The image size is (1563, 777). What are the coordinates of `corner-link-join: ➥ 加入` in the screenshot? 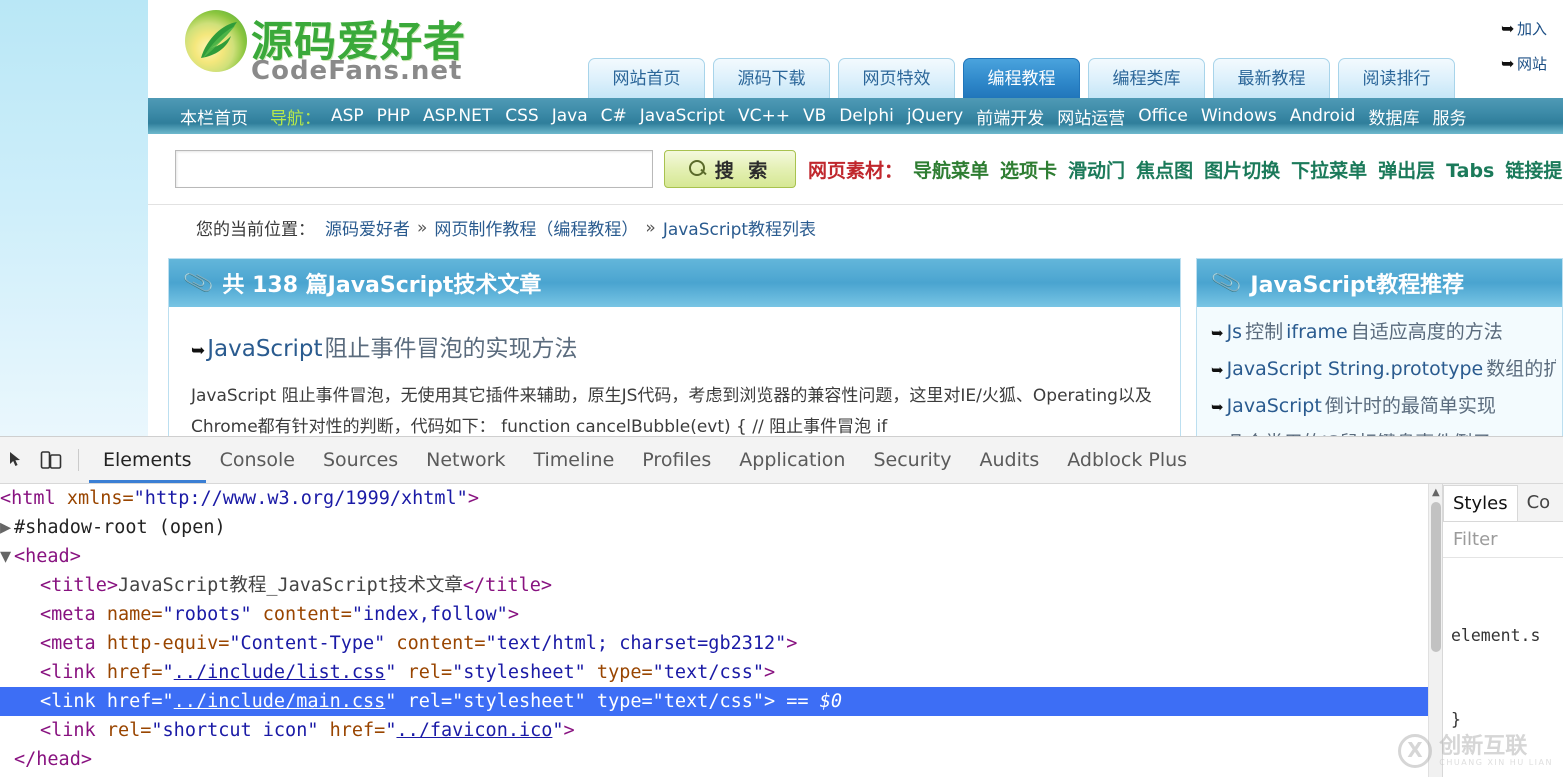 It's located at (1532, 28).